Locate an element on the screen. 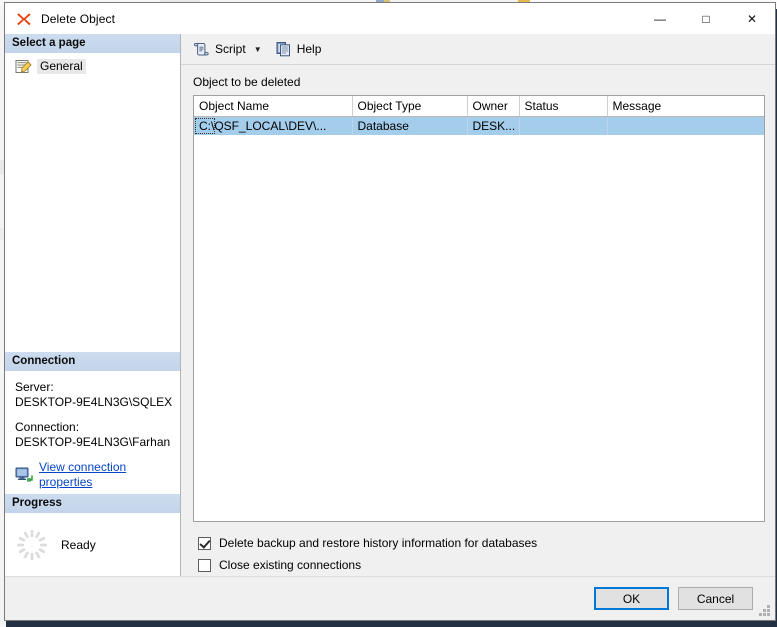 The width and height of the screenshot is (777, 627). server-value: DESKTOP-9E4LN3G\SQLEXPRE is located at coordinates (93, 402).